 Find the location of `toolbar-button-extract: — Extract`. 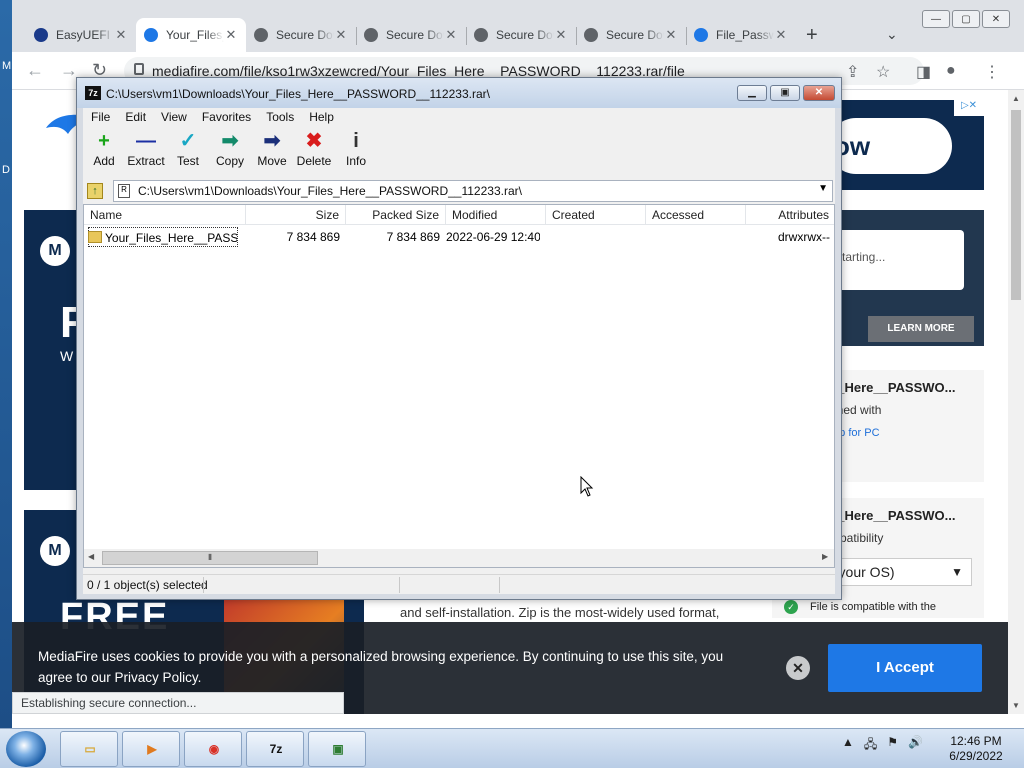

toolbar-button-extract: — Extract is located at coordinates (146, 152).